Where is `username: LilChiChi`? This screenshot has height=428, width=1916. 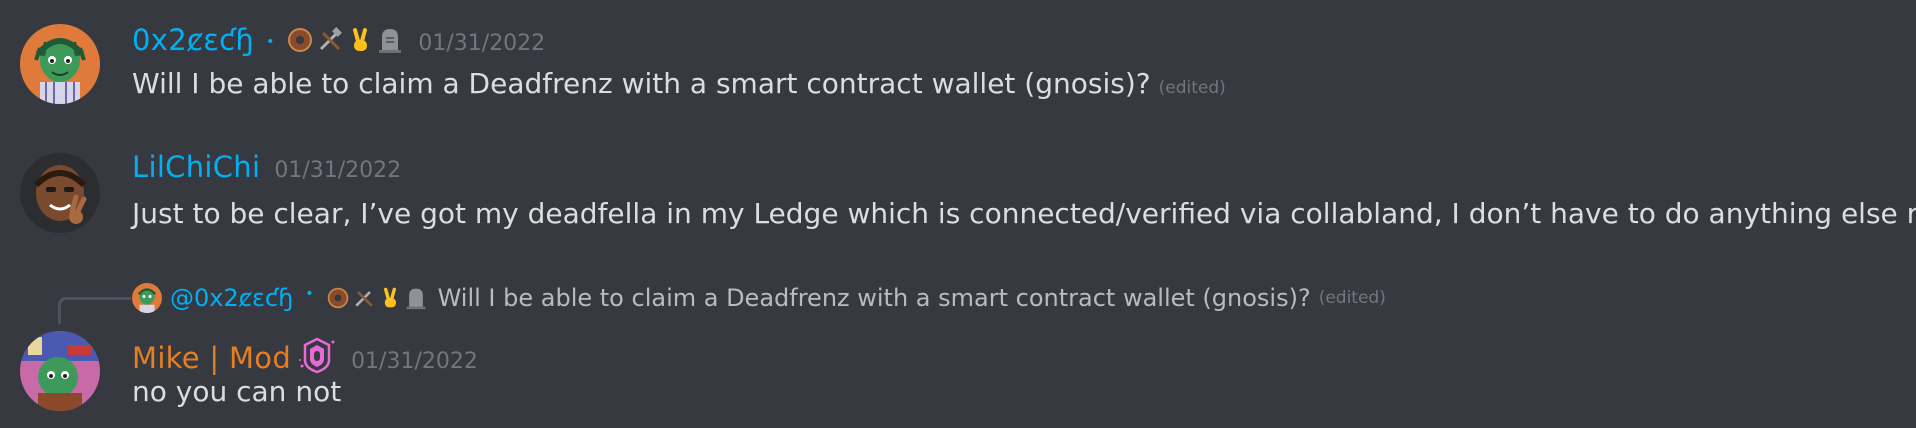 username: LilChiChi is located at coordinates (196, 167).